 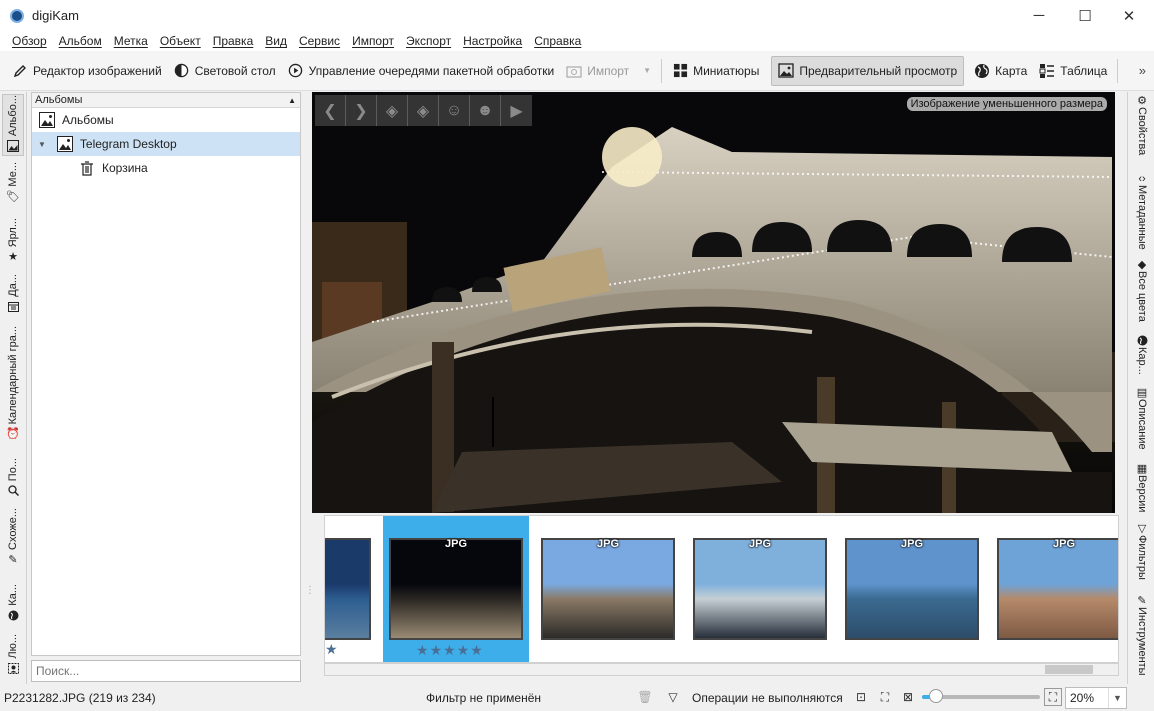 I want to click on format-label: JPG, so click(x=1063, y=544).